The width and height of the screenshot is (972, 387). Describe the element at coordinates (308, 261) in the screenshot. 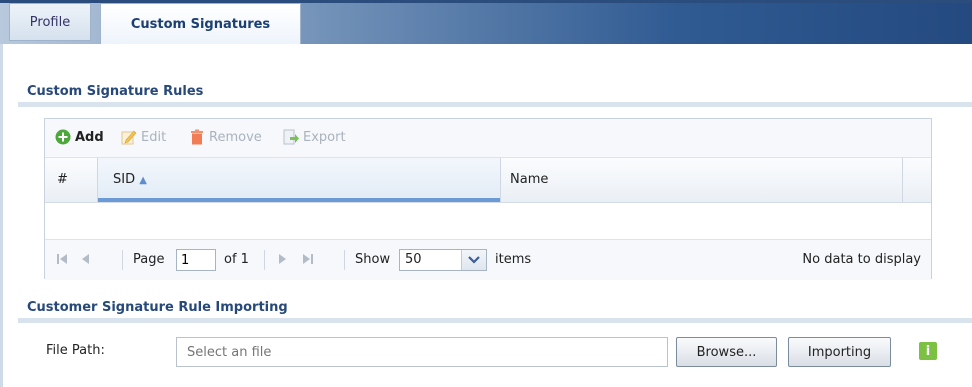

I see `last-page-icon` at that location.